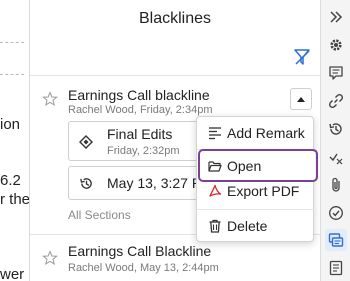  What do you see at coordinates (336, 73) in the screenshot?
I see `comments-icon` at bounding box center [336, 73].